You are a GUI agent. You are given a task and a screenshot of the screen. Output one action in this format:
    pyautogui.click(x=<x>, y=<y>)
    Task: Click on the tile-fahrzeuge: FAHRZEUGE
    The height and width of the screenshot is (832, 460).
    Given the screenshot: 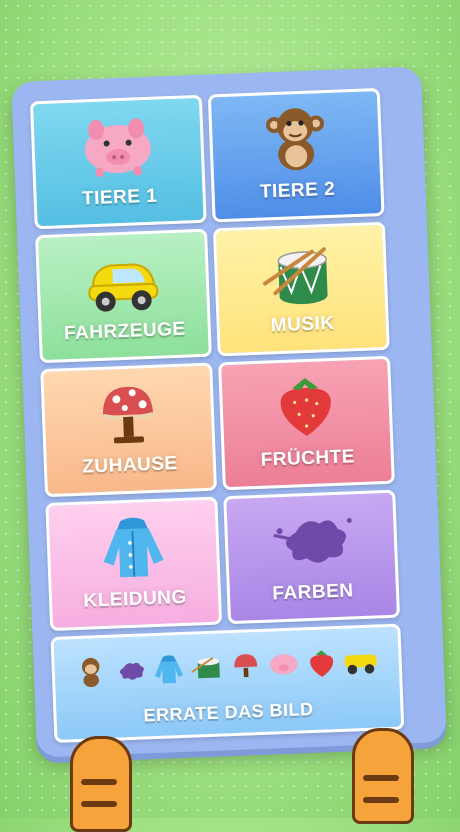 What is the action you would take?
    pyautogui.click(x=123, y=296)
    